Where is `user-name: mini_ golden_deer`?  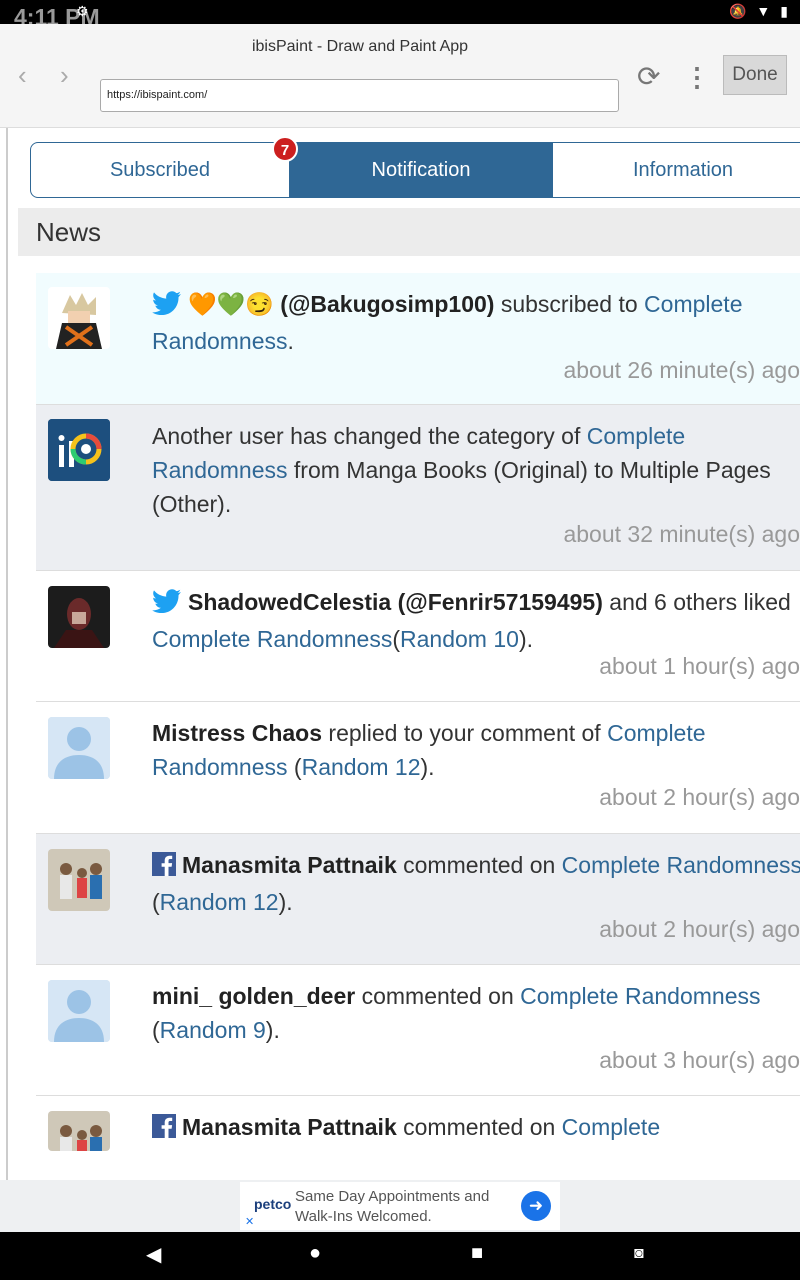 user-name: mini_ golden_deer is located at coordinates (253, 996).